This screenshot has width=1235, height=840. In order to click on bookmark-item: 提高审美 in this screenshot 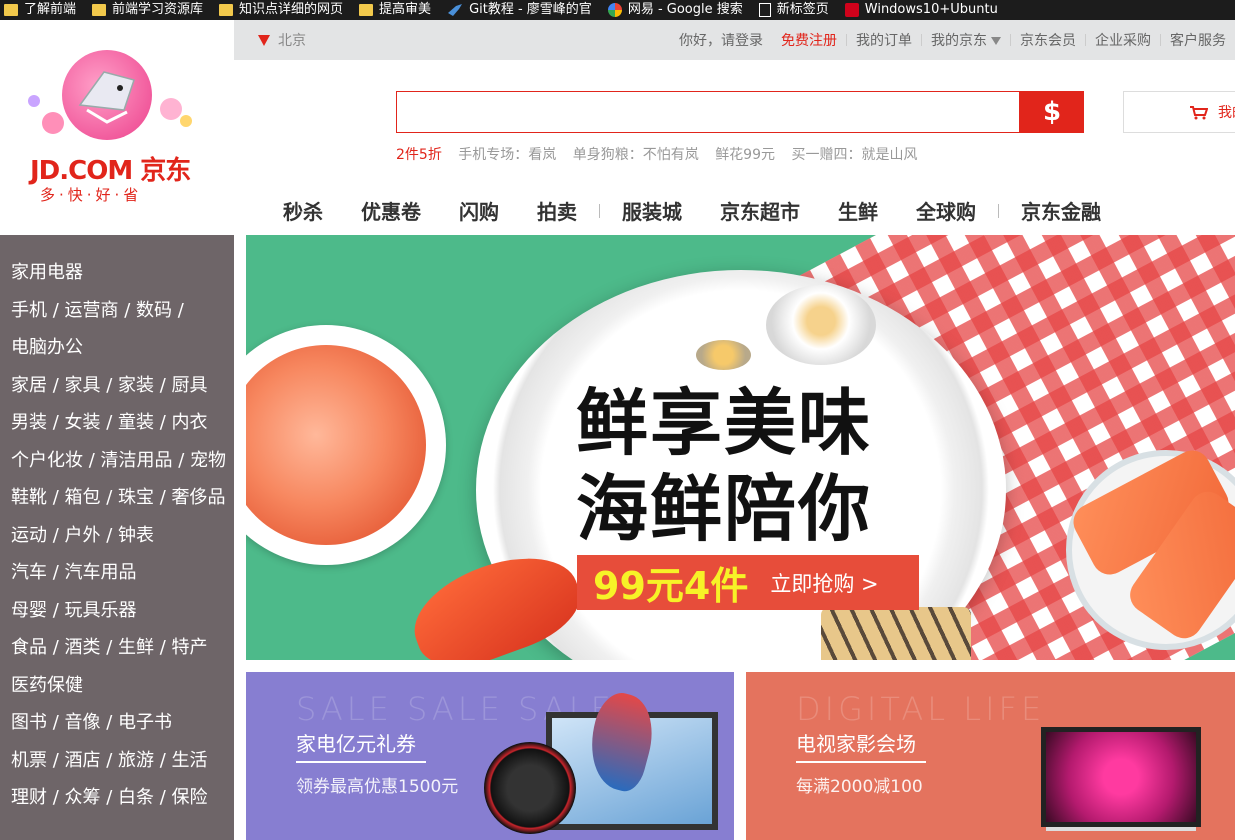, I will do `click(395, 10)`.